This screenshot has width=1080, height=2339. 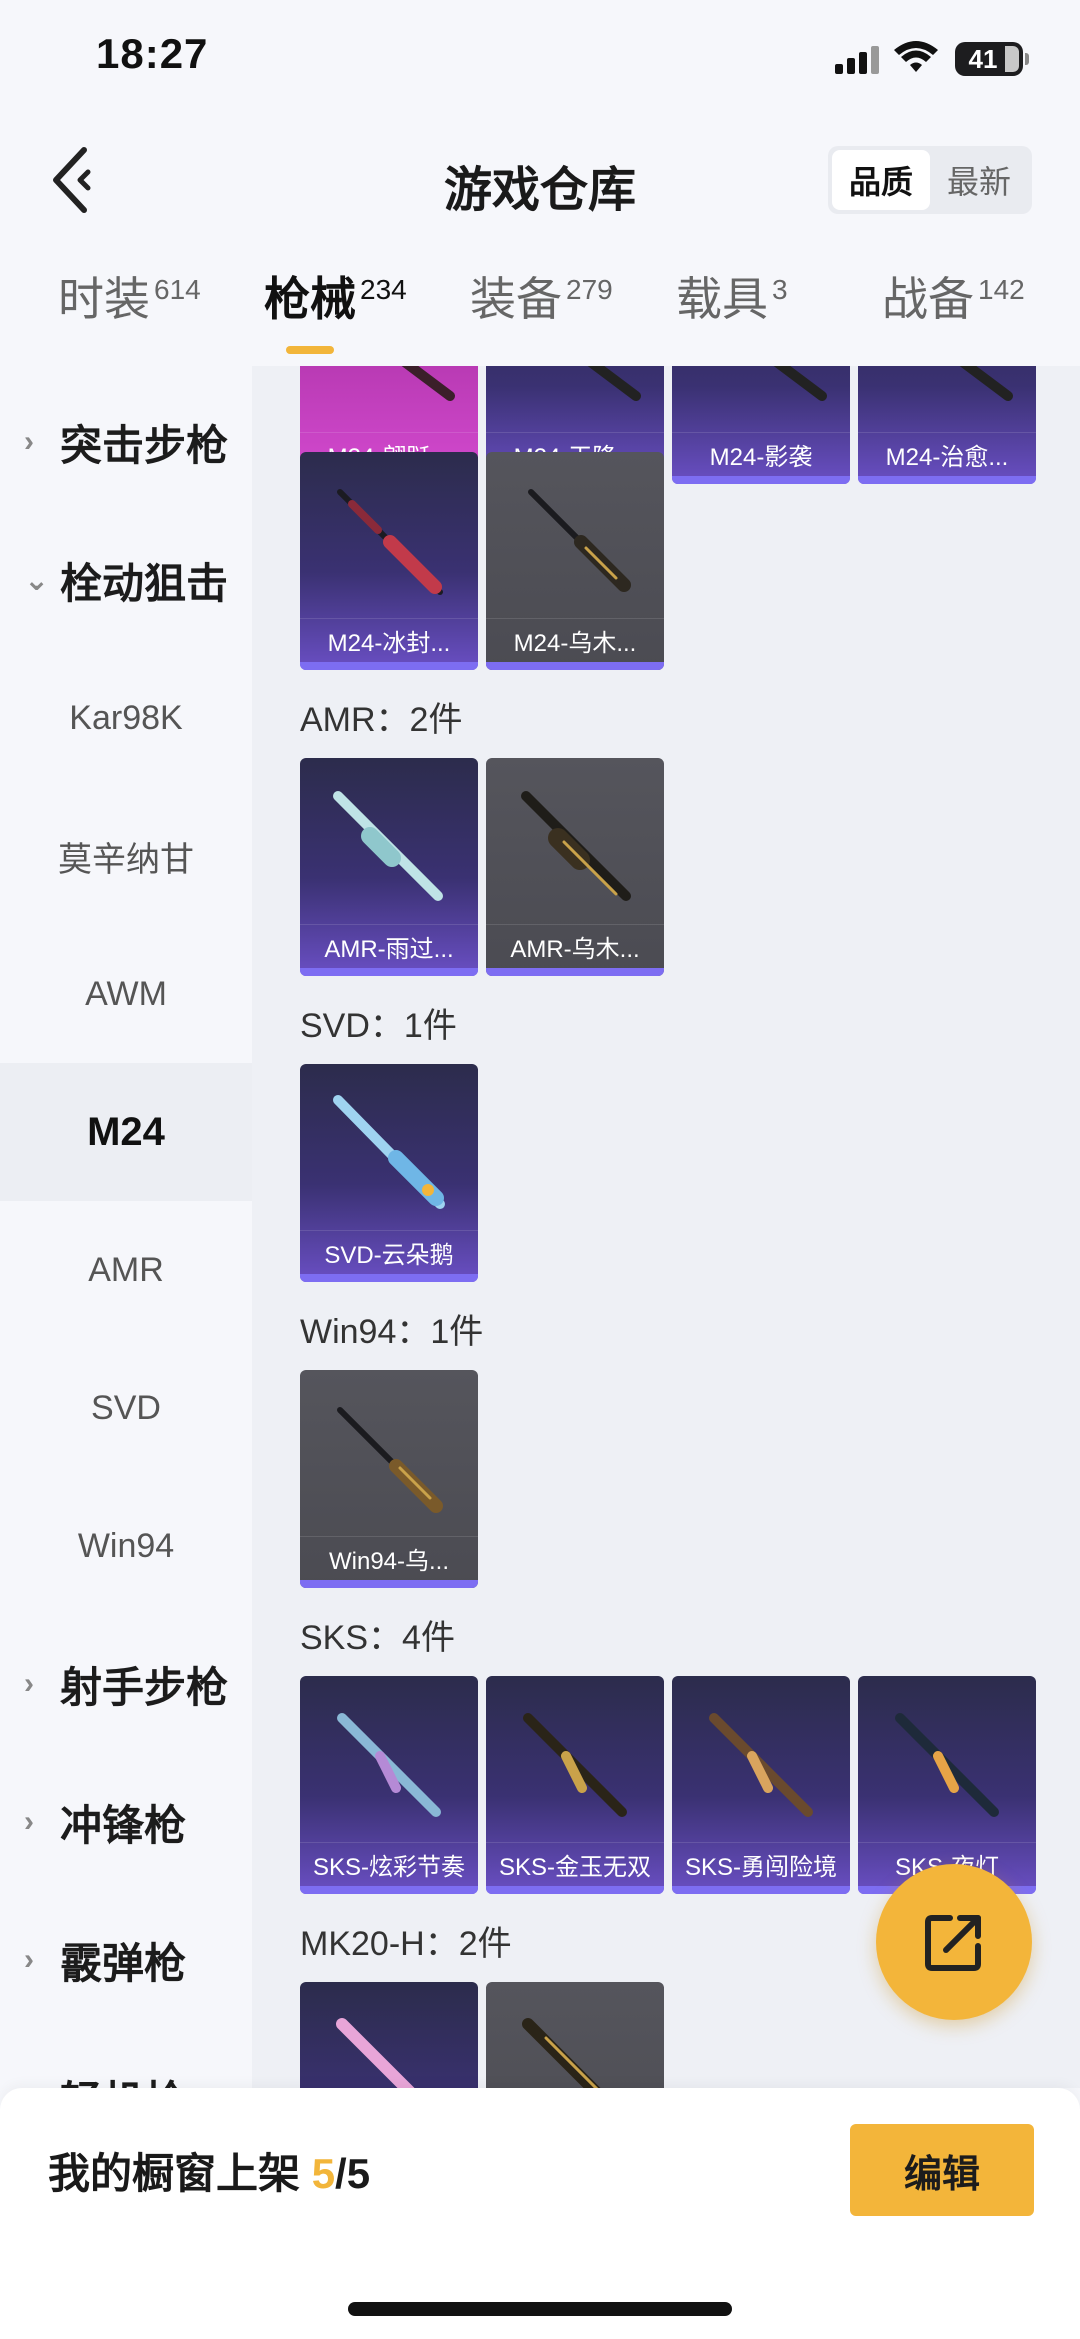 What do you see at coordinates (540, 180) in the screenshot?
I see `header: 游戏仓库 品质 最新` at bounding box center [540, 180].